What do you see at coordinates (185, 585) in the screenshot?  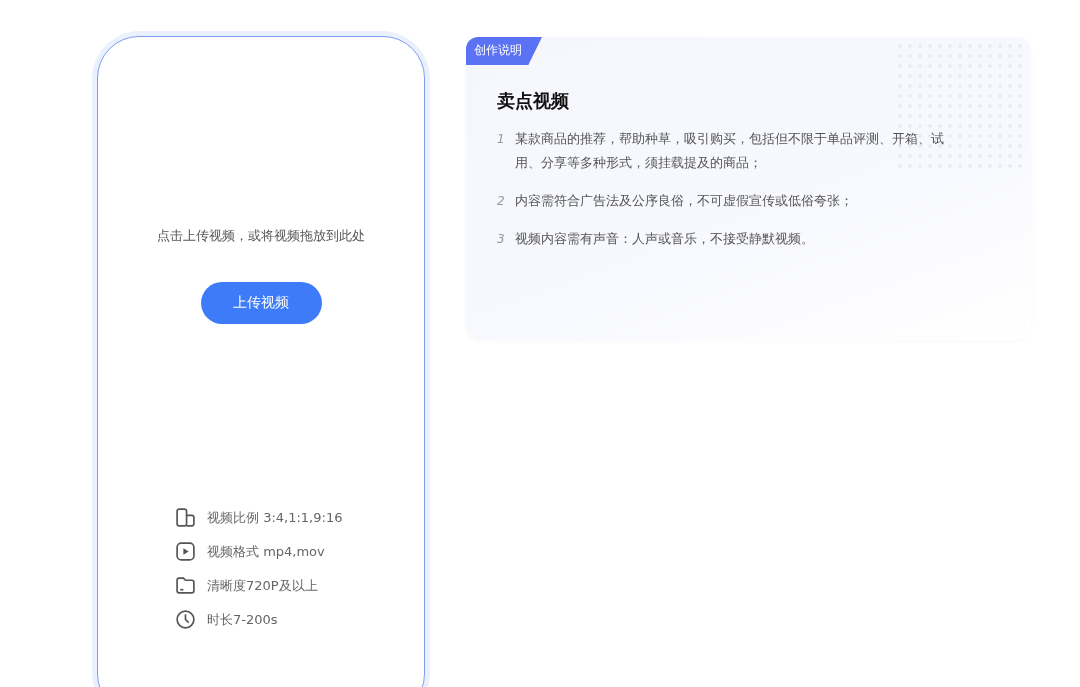 I see `folder-icon` at bounding box center [185, 585].